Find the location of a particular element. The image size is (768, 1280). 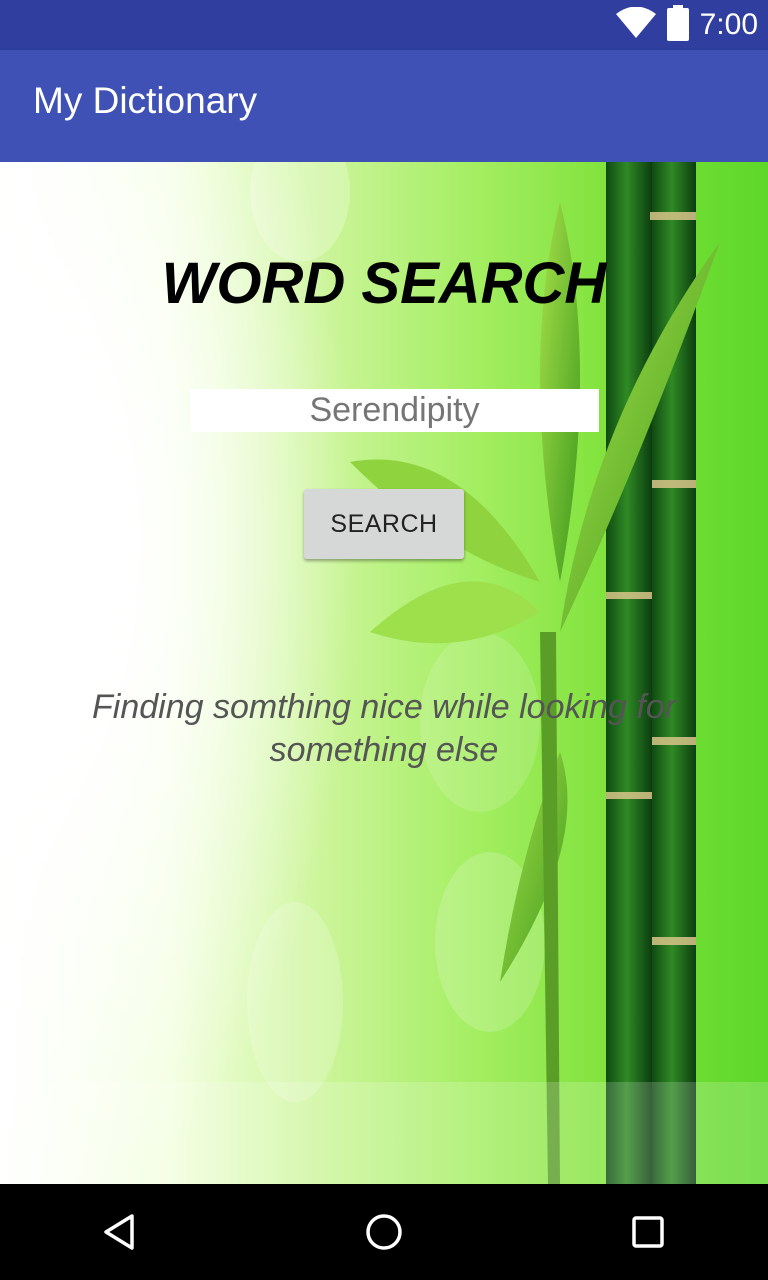

search-input is located at coordinates (394, 410).